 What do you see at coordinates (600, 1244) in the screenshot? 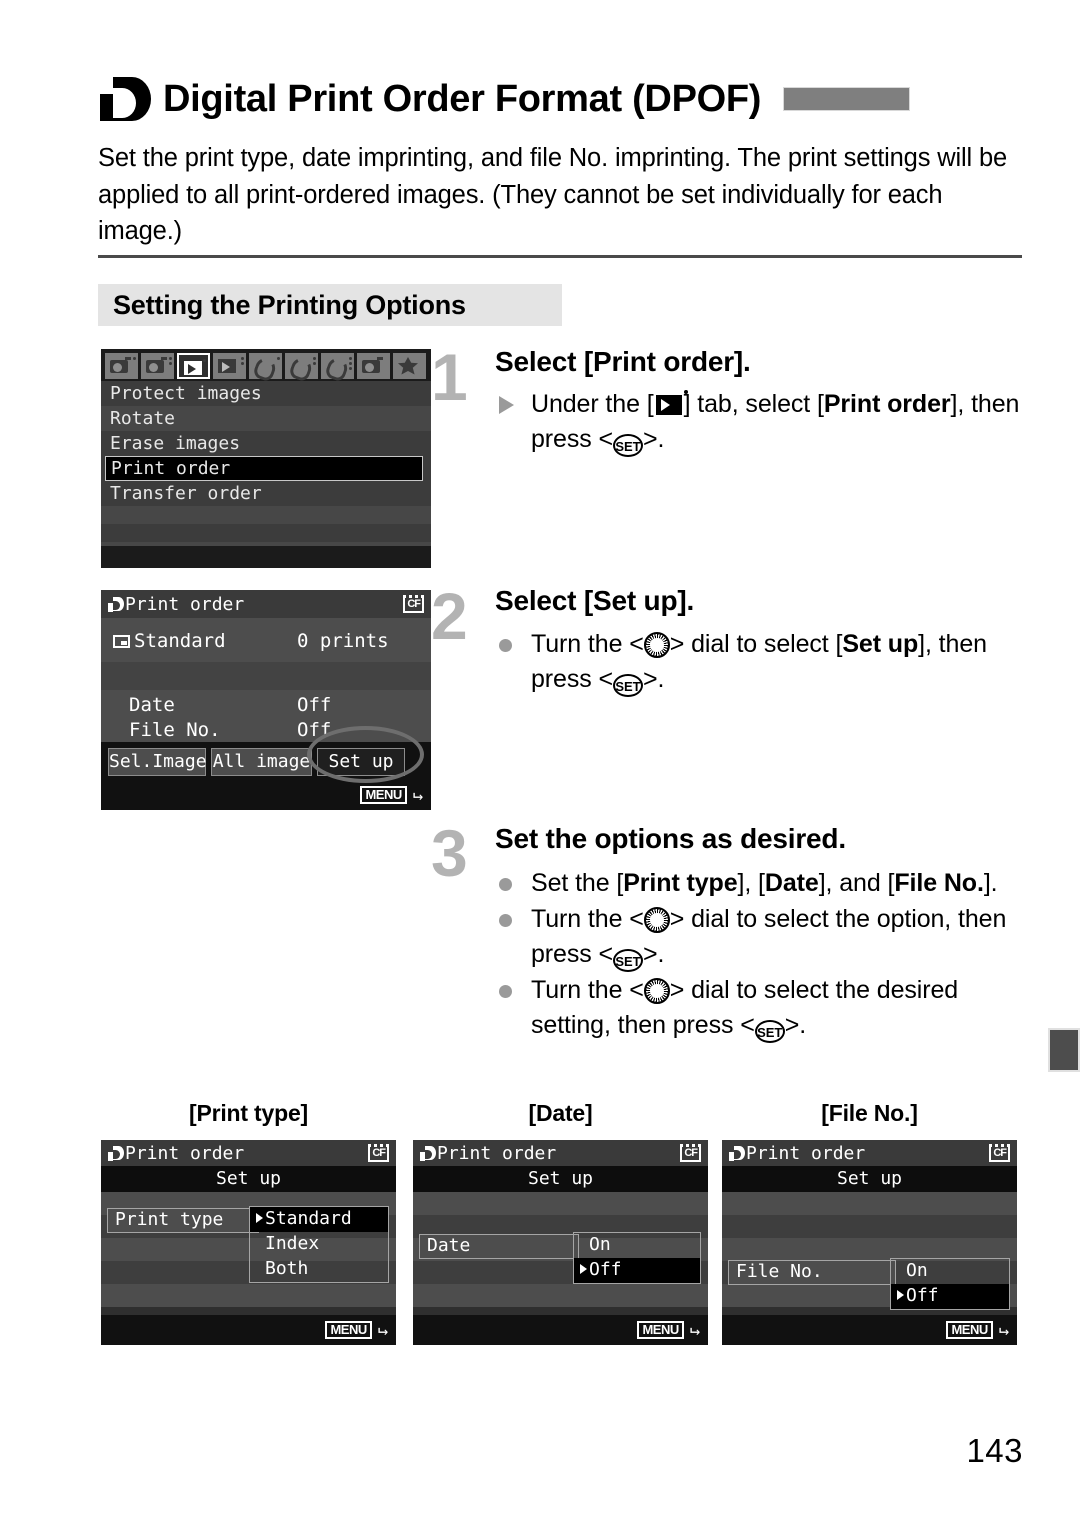
I see `setup-option-label: On` at bounding box center [600, 1244].